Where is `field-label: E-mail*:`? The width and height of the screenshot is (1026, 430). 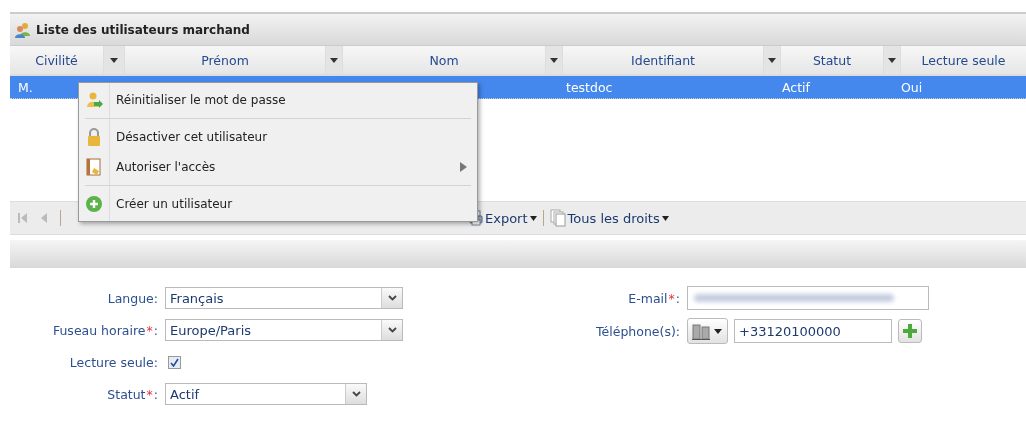
field-label: E-mail*: is located at coordinates (653, 298).